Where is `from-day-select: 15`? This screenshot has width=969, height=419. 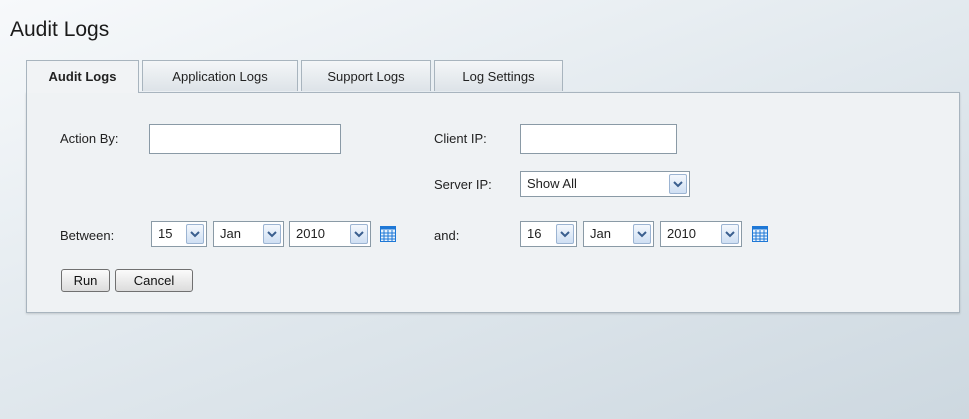 from-day-select: 15 is located at coordinates (179, 234).